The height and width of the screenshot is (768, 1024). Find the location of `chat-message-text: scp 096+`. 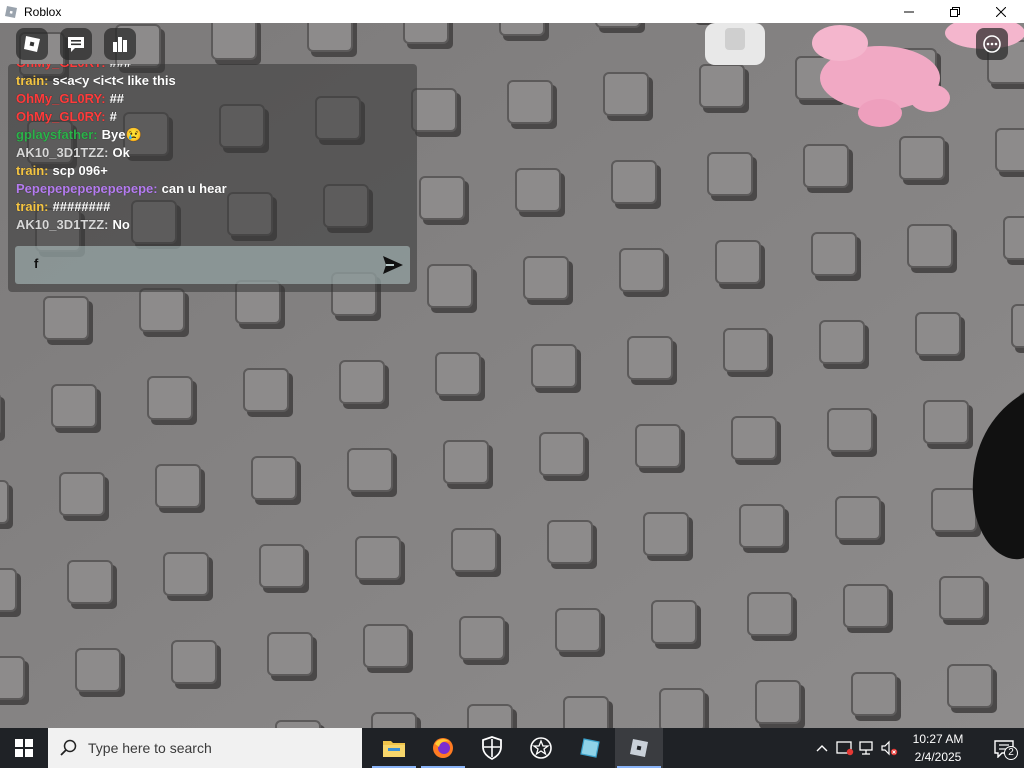

chat-message-text: scp 096+ is located at coordinates (80, 170).